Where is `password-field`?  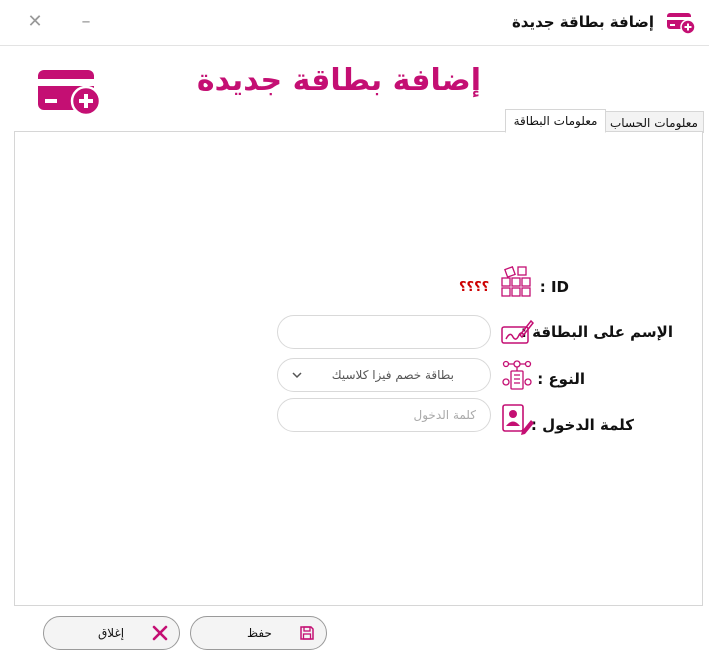 password-field is located at coordinates (384, 415).